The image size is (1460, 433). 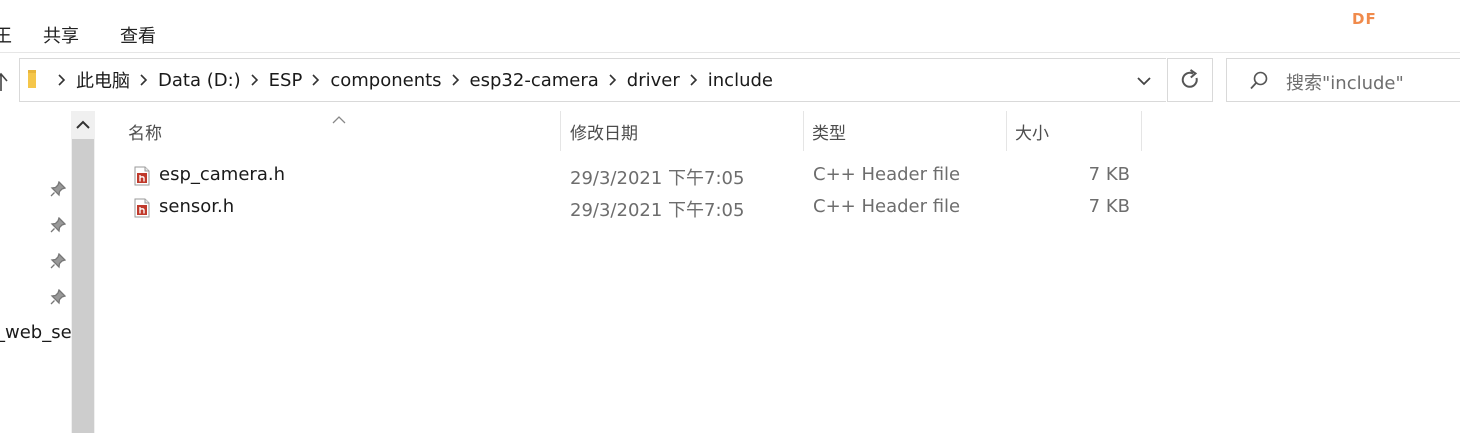 What do you see at coordinates (685, 131) in the screenshot?
I see `column-header-date: 修改日期` at bounding box center [685, 131].